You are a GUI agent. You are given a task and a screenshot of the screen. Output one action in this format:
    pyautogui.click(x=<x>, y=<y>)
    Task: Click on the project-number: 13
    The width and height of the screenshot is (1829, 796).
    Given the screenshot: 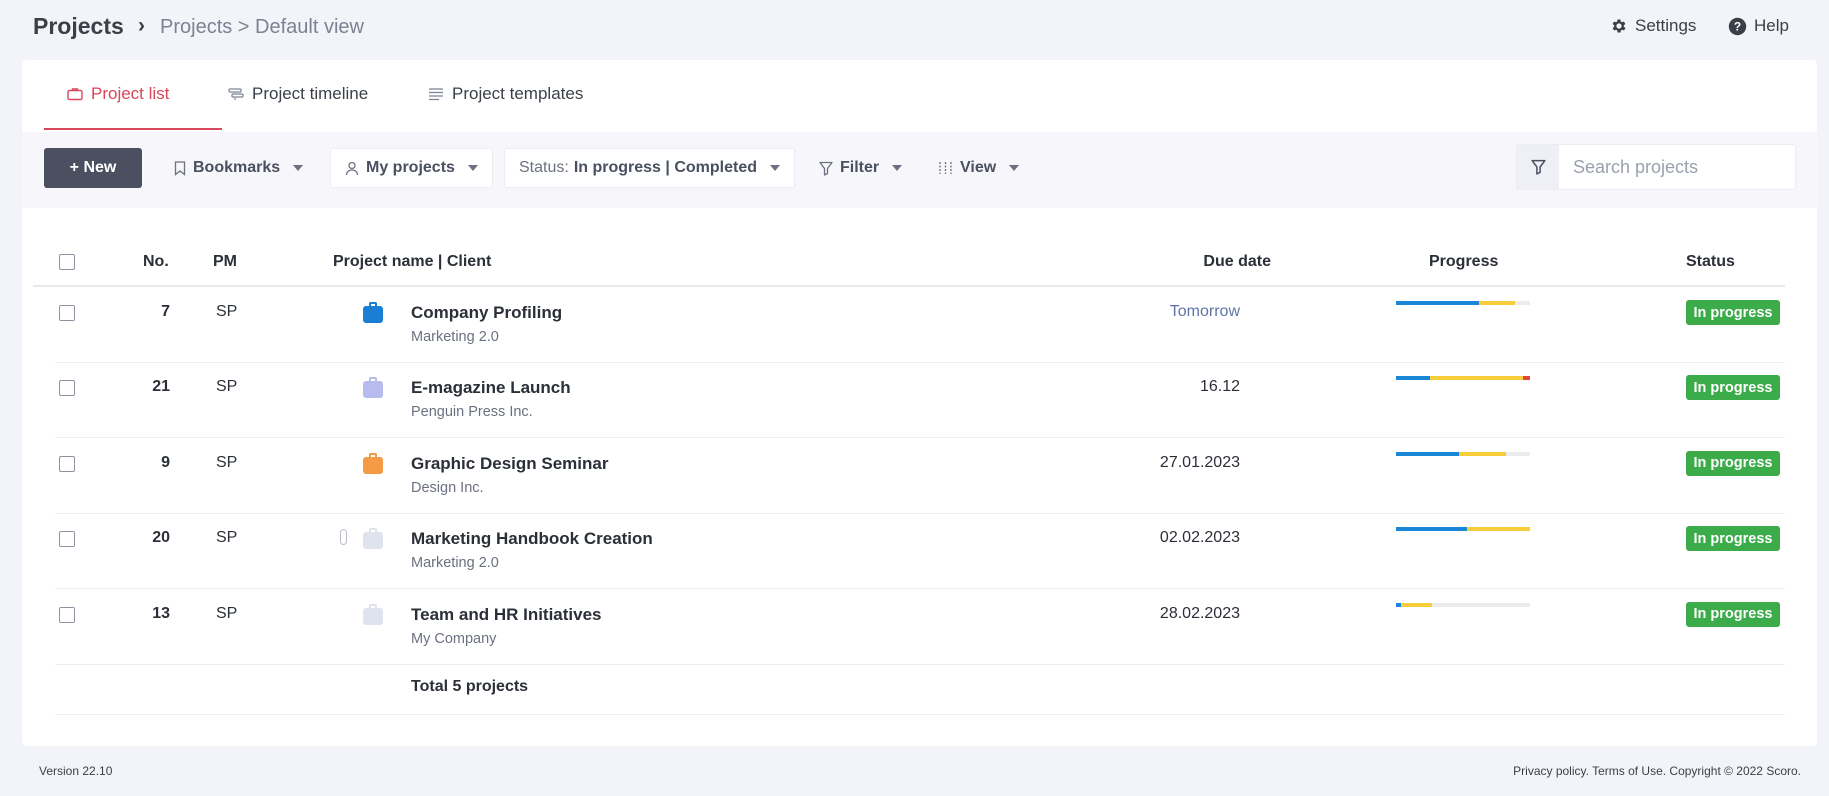 What is the action you would take?
    pyautogui.click(x=161, y=613)
    